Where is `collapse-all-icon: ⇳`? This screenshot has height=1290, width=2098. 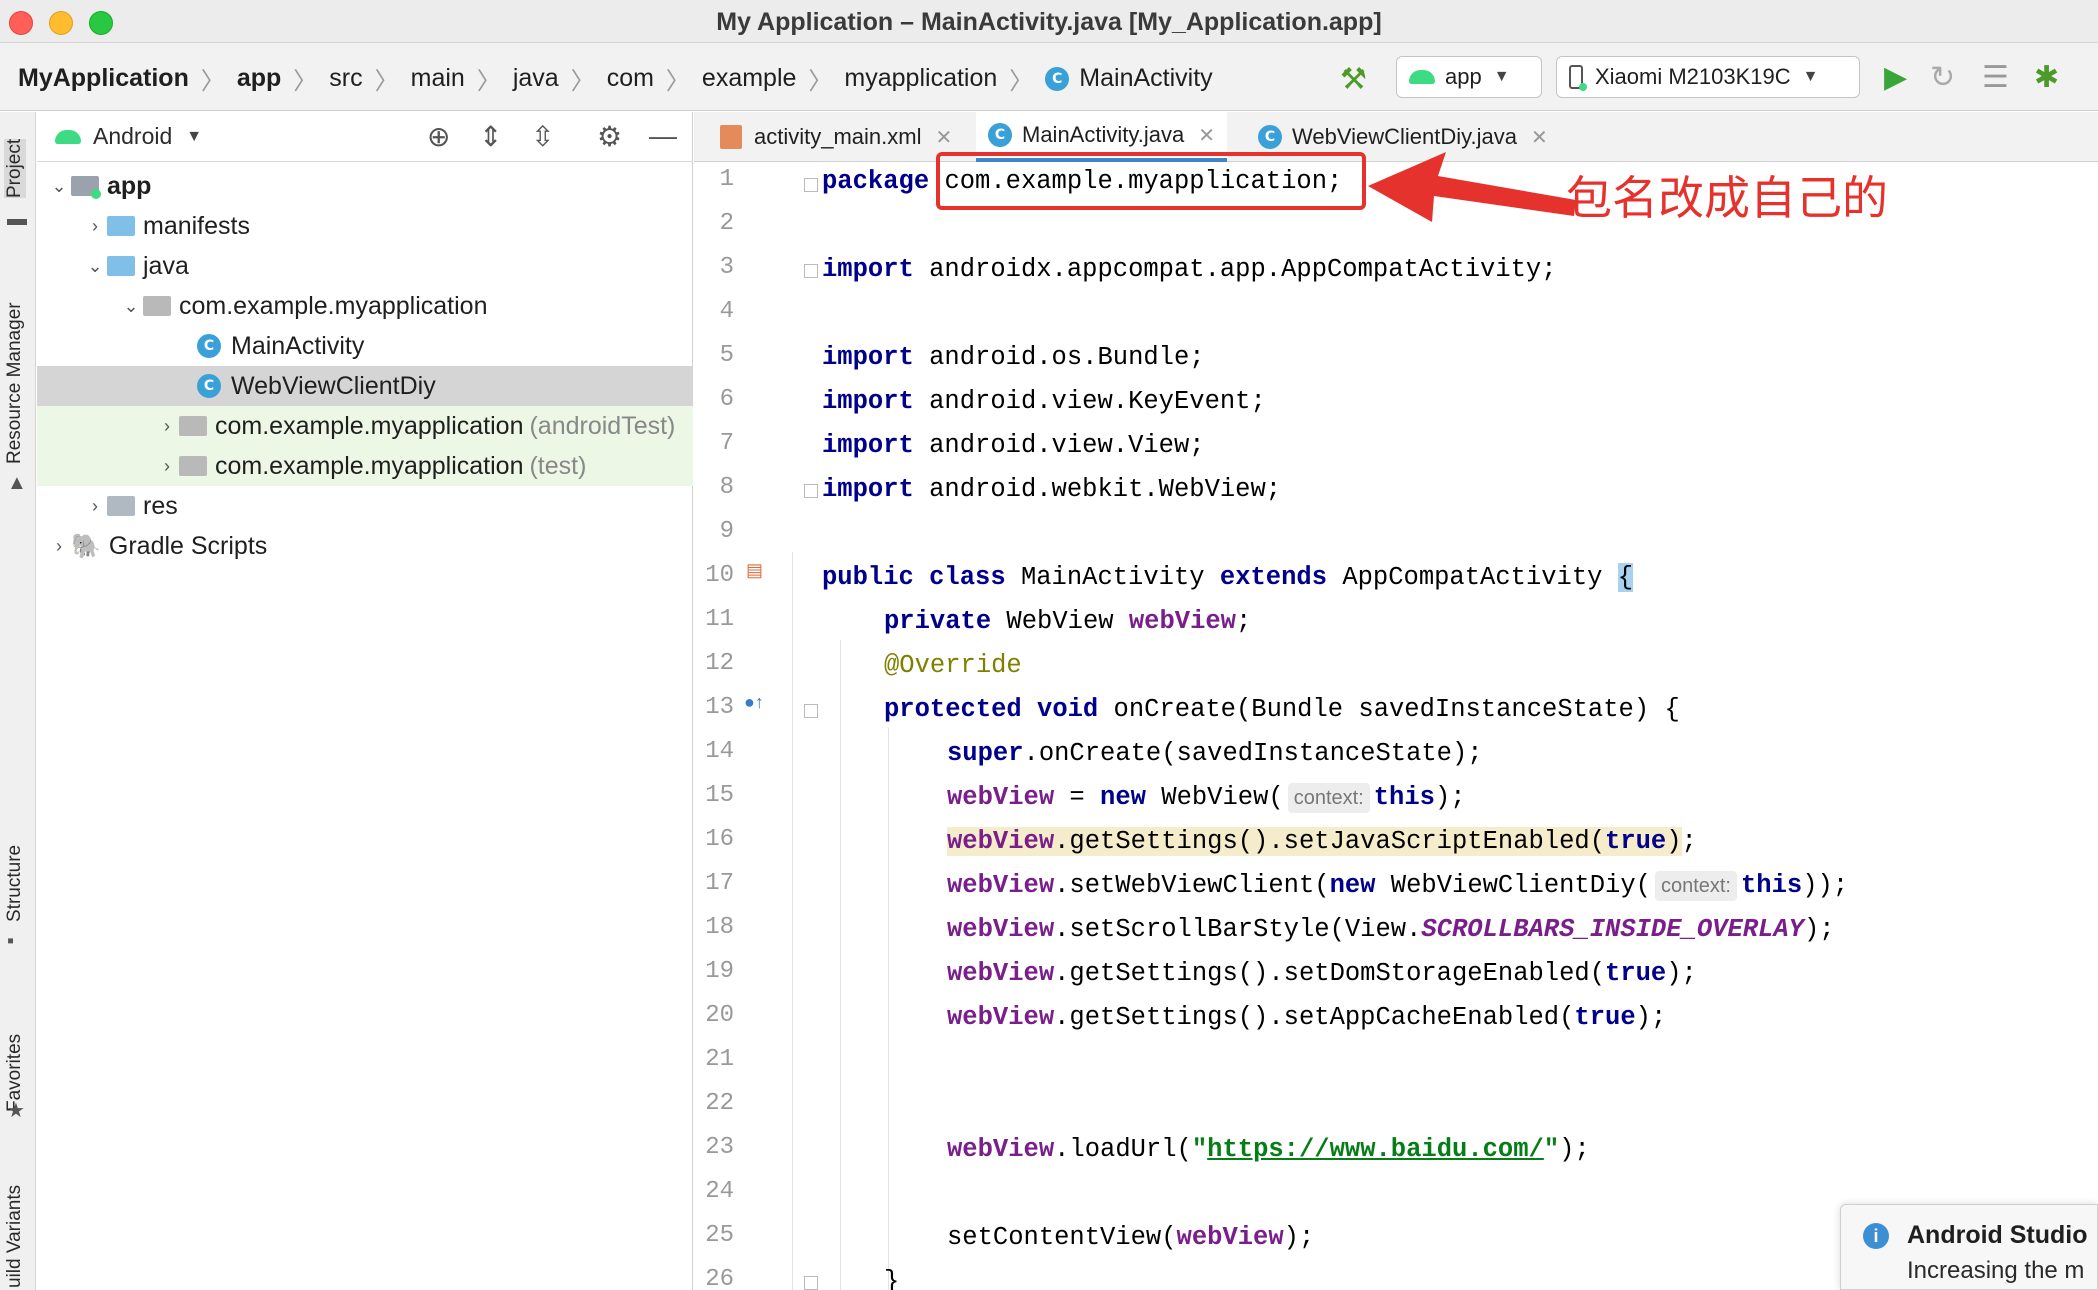
collapse-all-icon: ⇳ is located at coordinates (542, 136).